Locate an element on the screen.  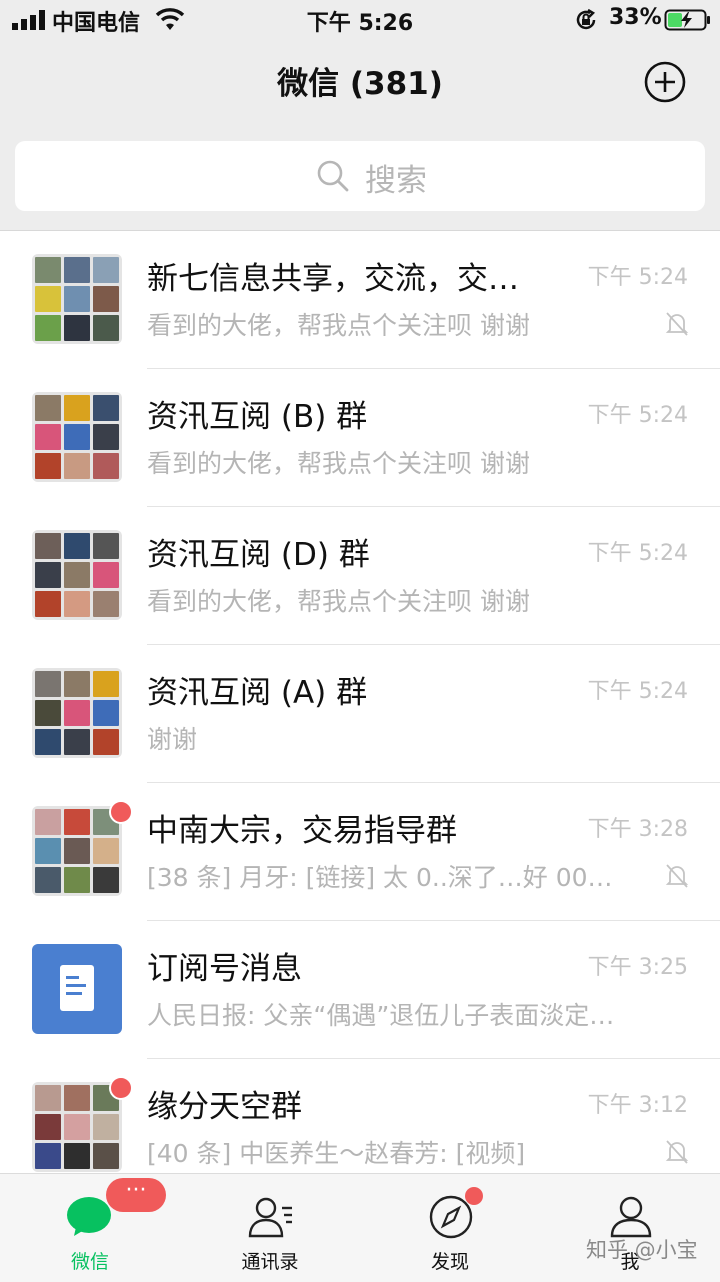
chat-name: 中南大宗，交易指导群 is located at coordinates (302, 831).